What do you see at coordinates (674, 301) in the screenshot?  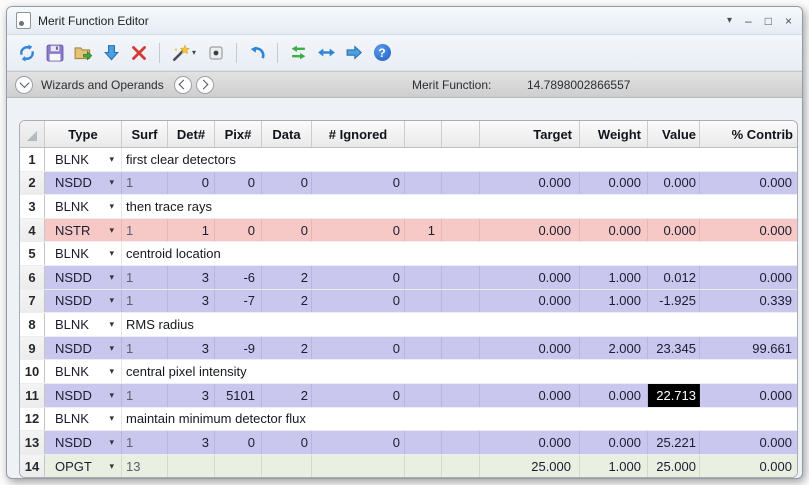 I see `value-cell: -1.925` at bounding box center [674, 301].